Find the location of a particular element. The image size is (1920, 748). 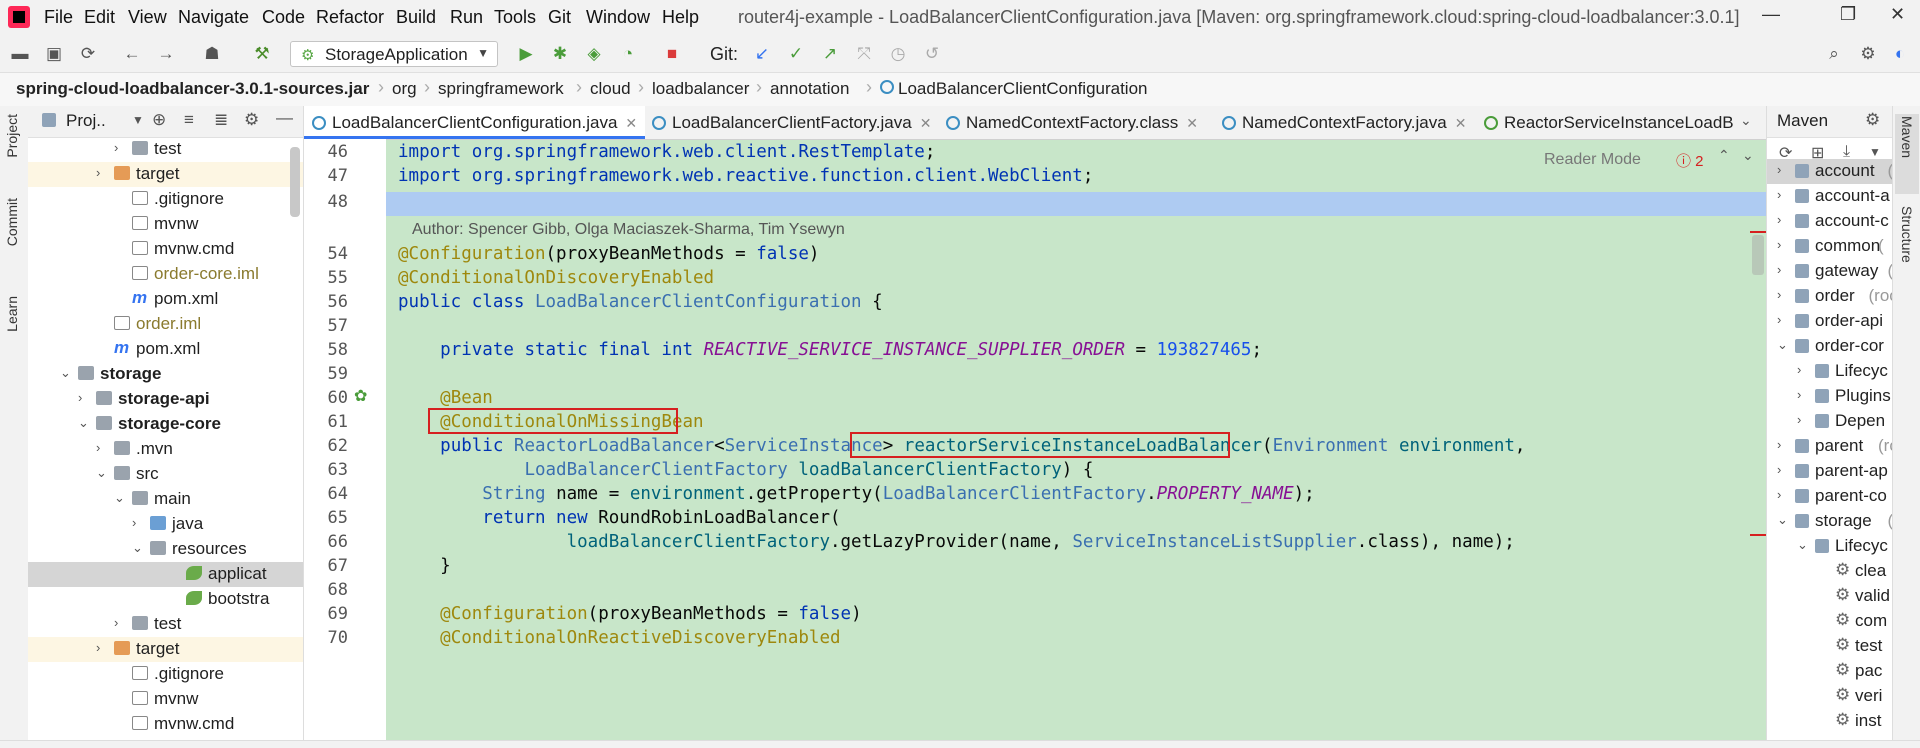

breadcrumb-item: loadbalancer is located at coordinates (700, 89).